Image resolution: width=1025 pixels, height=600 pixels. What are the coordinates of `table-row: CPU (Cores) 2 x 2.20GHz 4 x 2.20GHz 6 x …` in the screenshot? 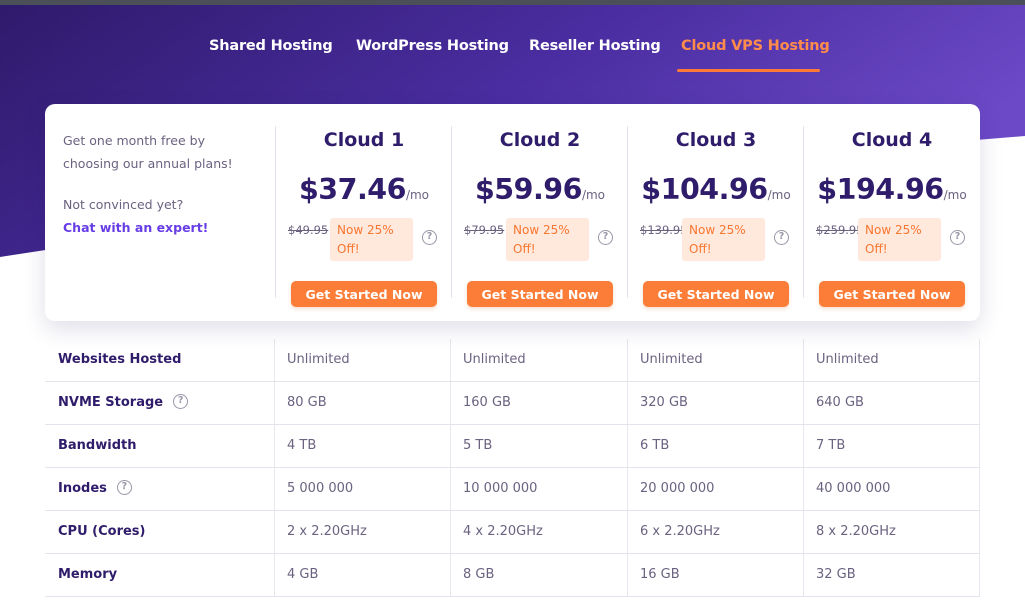 It's located at (512, 532).